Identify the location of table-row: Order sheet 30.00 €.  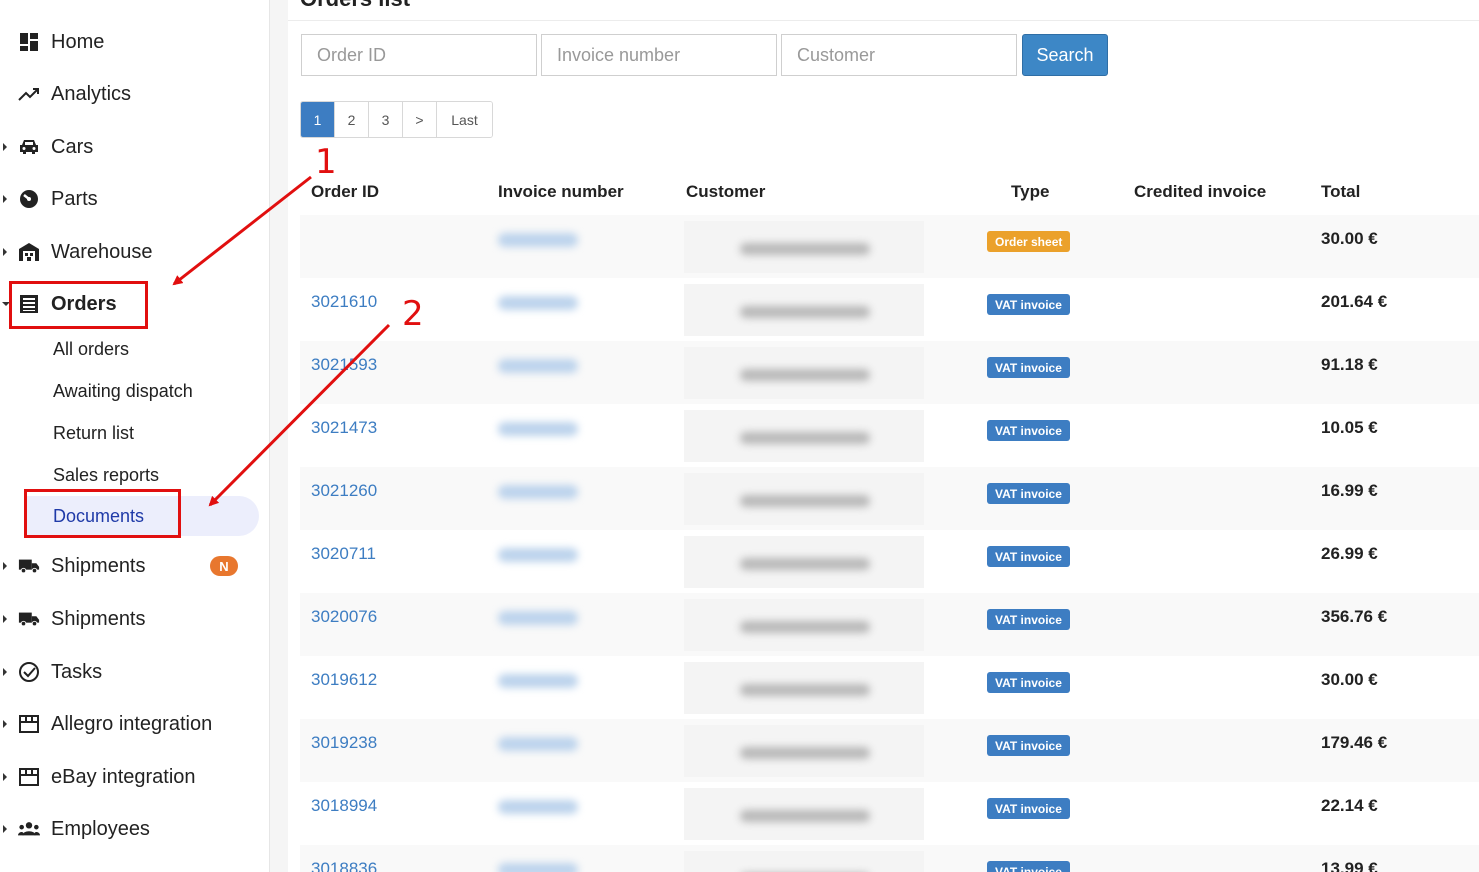
(889, 246).